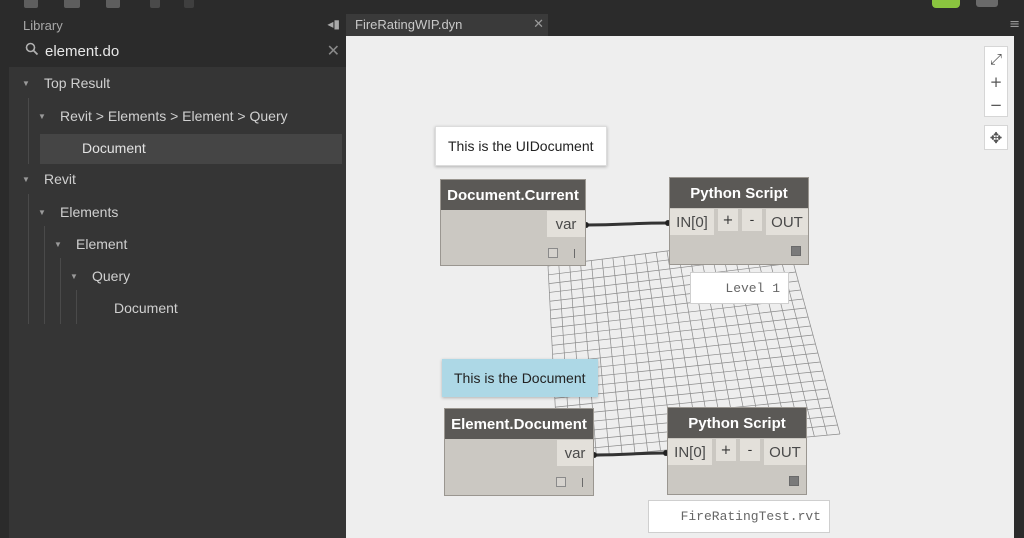 The image size is (1024, 538). Describe the element at coordinates (111, 276) in the screenshot. I see `tree-item-label: Query` at that location.